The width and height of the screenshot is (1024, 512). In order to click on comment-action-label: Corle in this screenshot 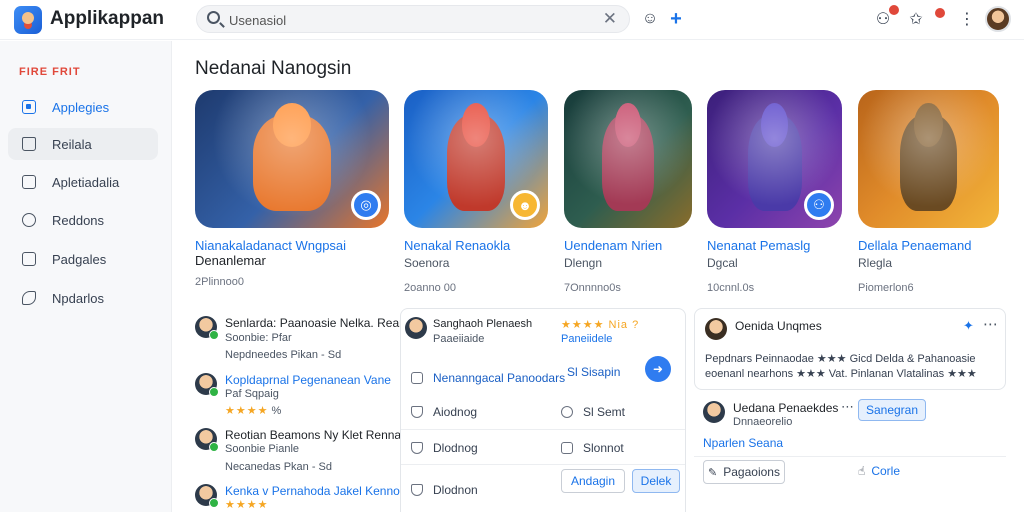, I will do `click(885, 471)`.